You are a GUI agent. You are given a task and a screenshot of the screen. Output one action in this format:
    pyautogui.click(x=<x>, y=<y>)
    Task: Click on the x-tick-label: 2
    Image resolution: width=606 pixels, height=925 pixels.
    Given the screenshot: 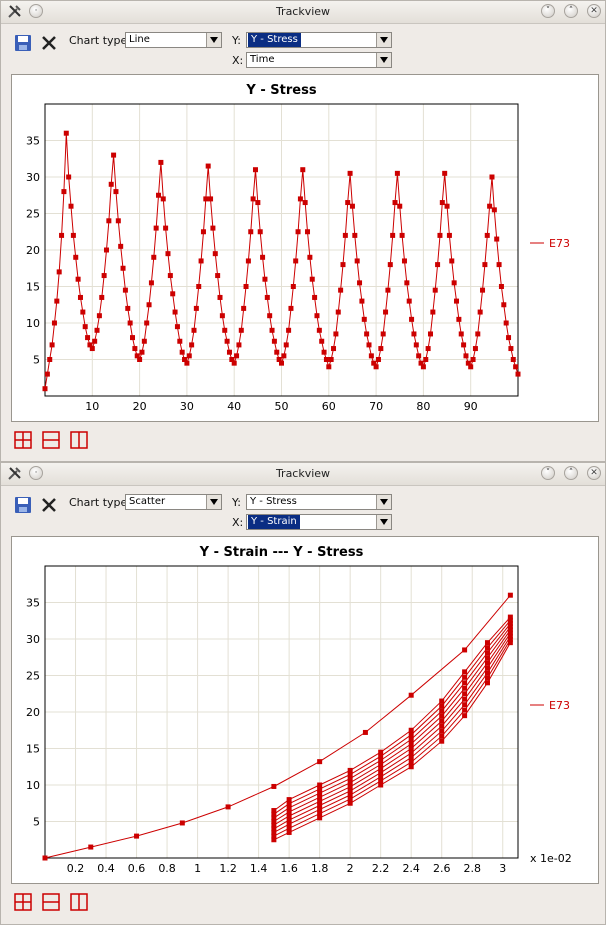 What is the action you would take?
    pyautogui.click(x=350, y=868)
    